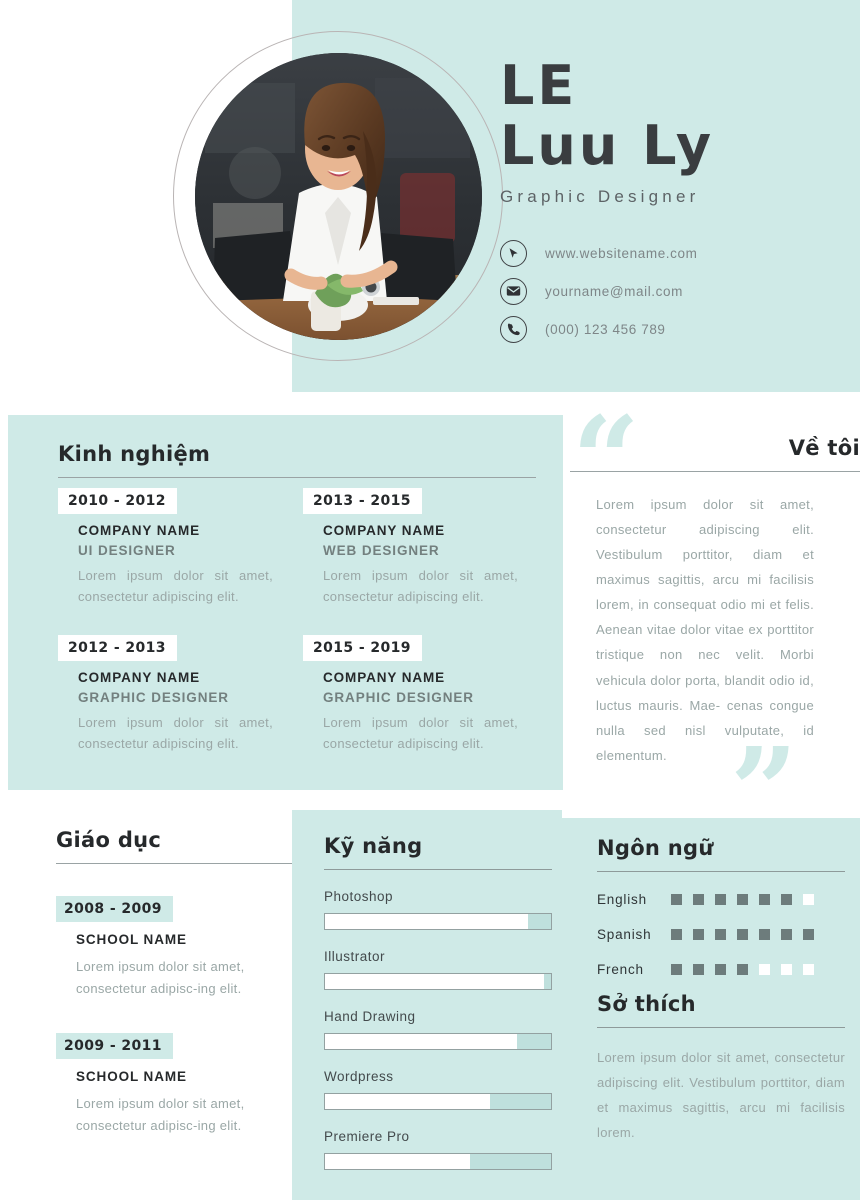  What do you see at coordinates (539, 85) in the screenshot?
I see `first-name: LE` at bounding box center [539, 85].